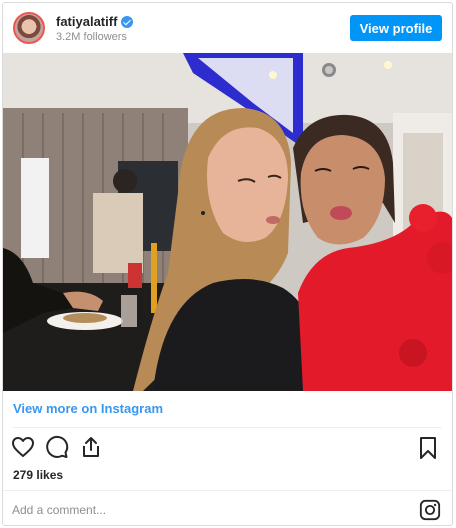 The width and height of the screenshot is (456, 528). What do you see at coordinates (86, 21) in the screenshot?
I see `username: fatiyalatiff` at bounding box center [86, 21].